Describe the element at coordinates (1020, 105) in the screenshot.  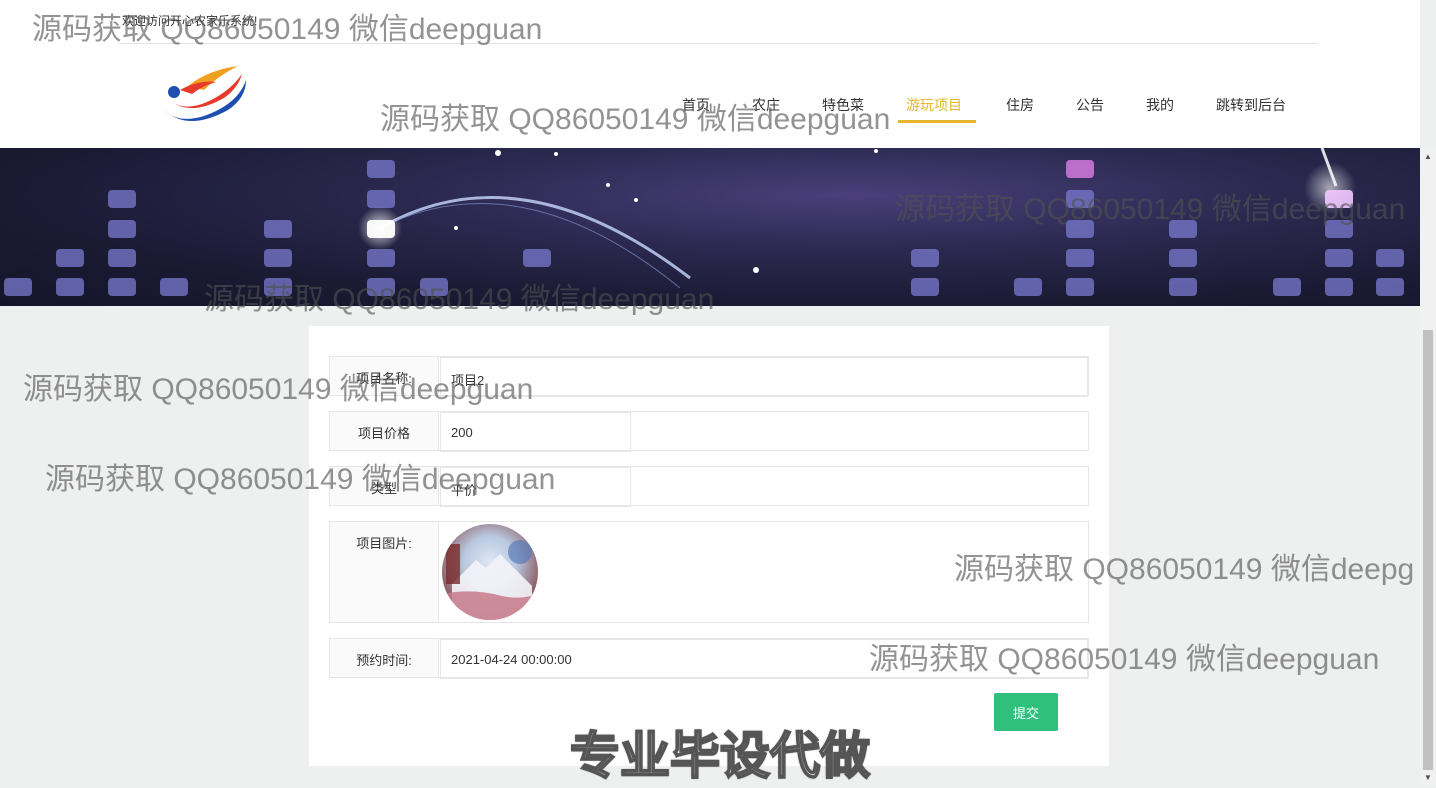
I see `nav-item-housing: 住房` at that location.